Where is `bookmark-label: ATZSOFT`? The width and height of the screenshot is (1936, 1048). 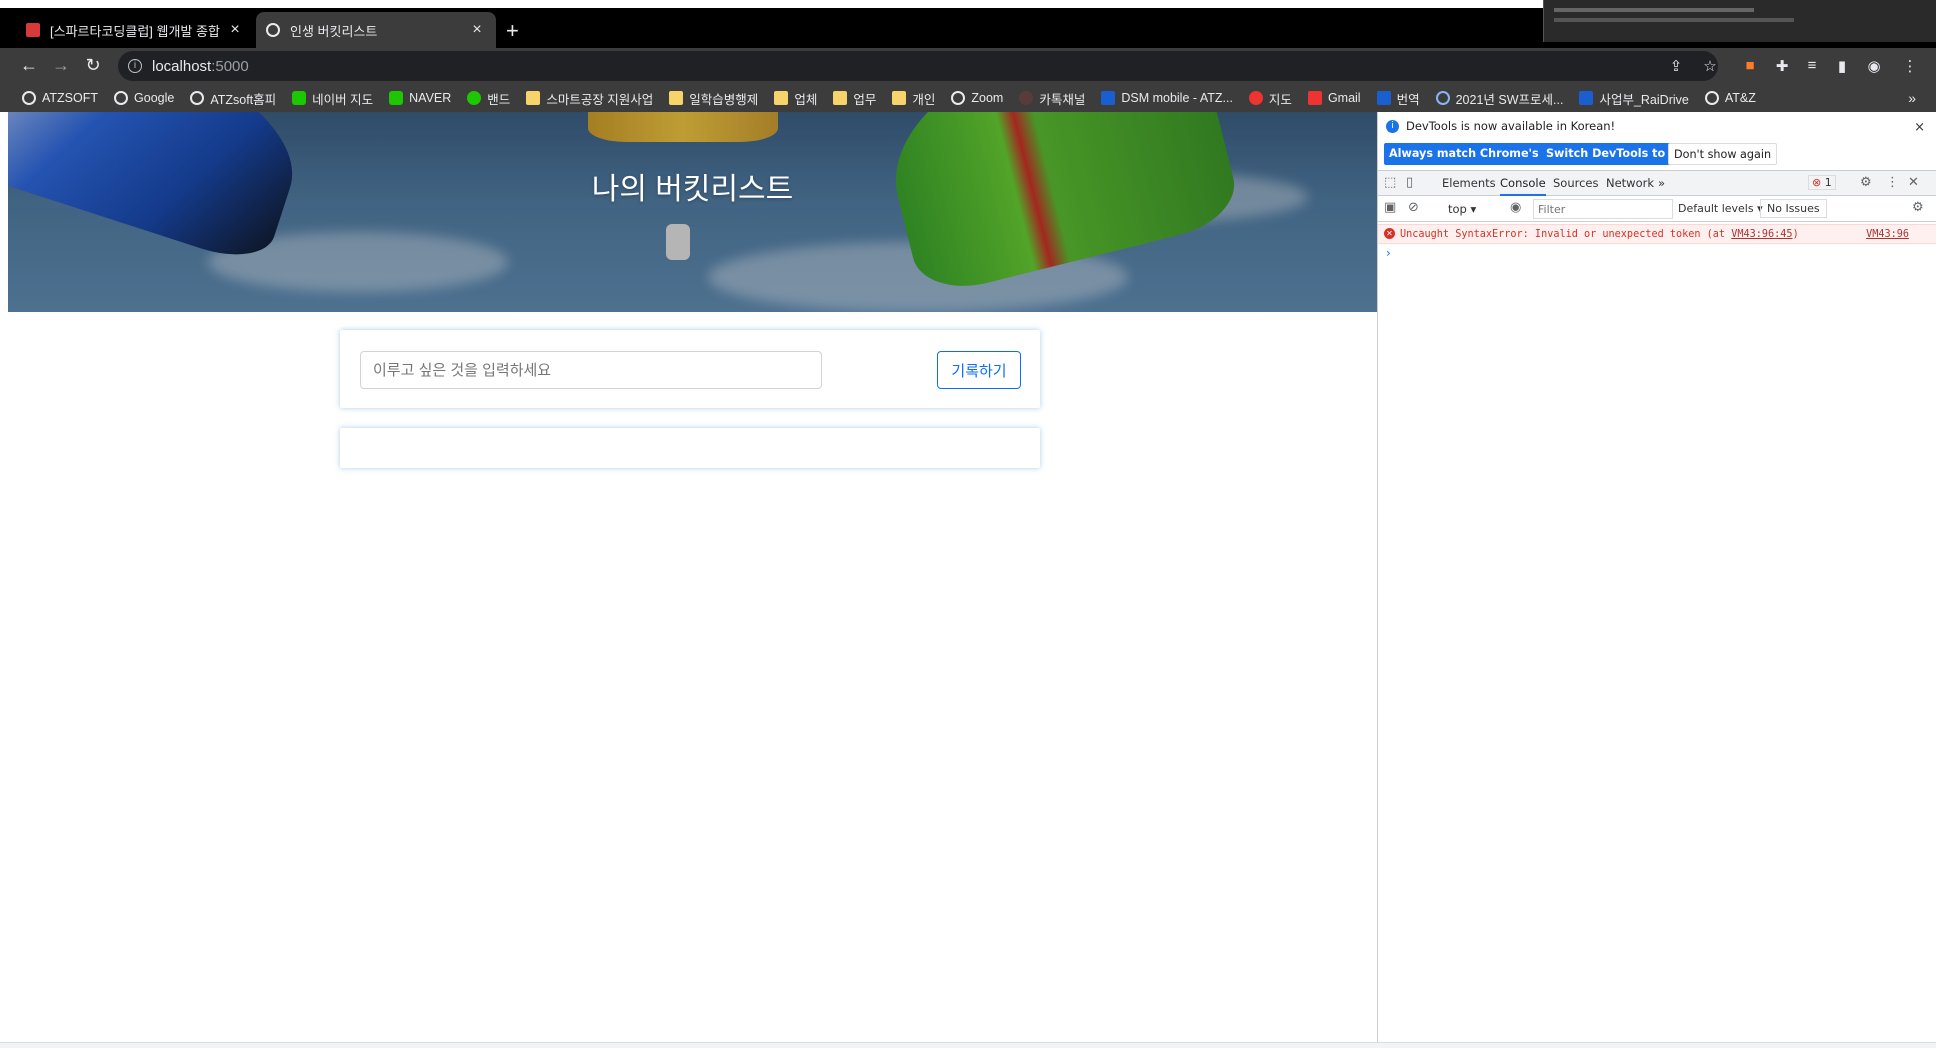 bookmark-label: ATZSOFT is located at coordinates (70, 98).